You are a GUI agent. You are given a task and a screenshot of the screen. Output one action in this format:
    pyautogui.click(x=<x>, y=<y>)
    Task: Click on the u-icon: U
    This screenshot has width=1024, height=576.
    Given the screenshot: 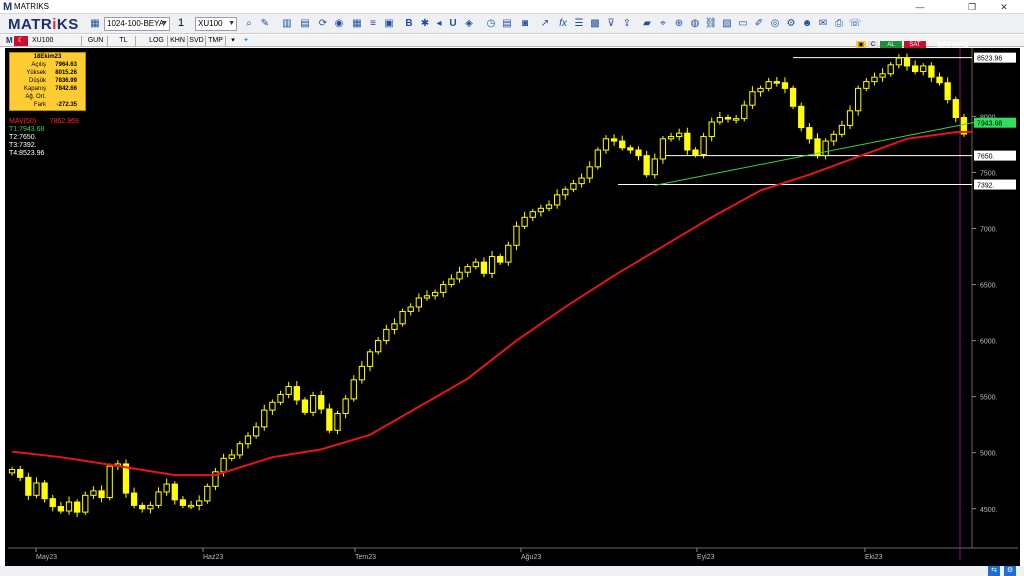 What is the action you would take?
    pyautogui.click(x=453, y=24)
    